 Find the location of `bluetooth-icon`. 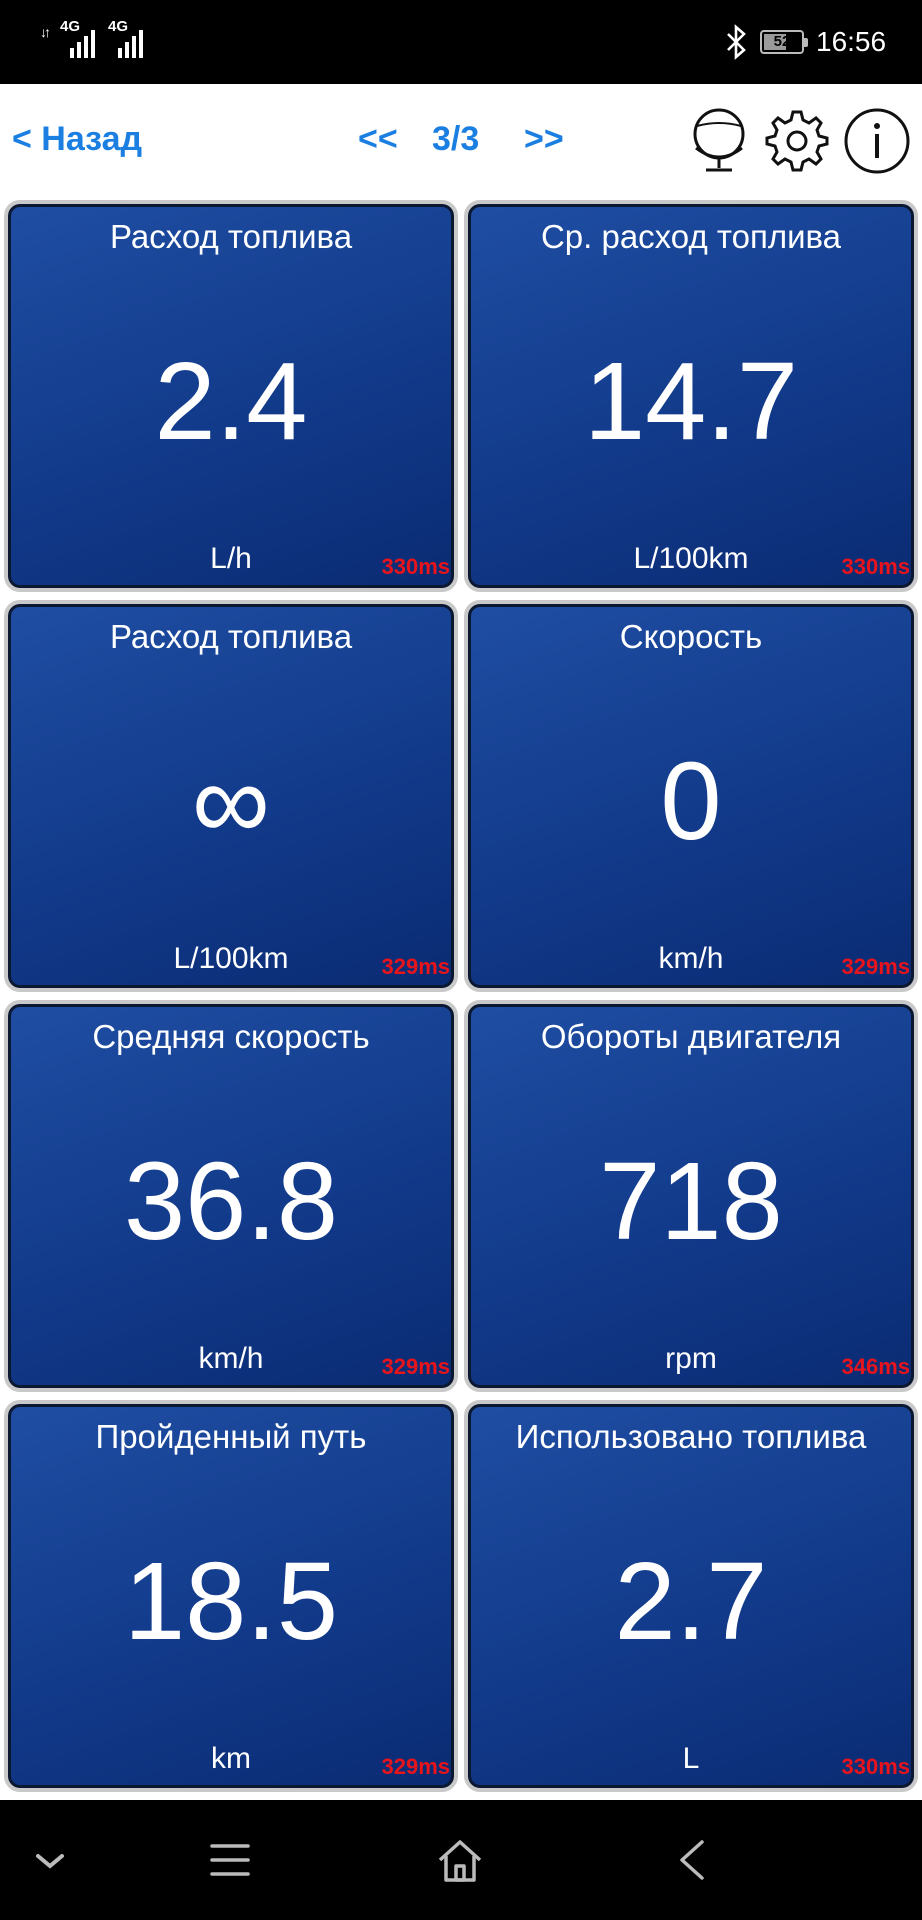

bluetooth-icon is located at coordinates (736, 42).